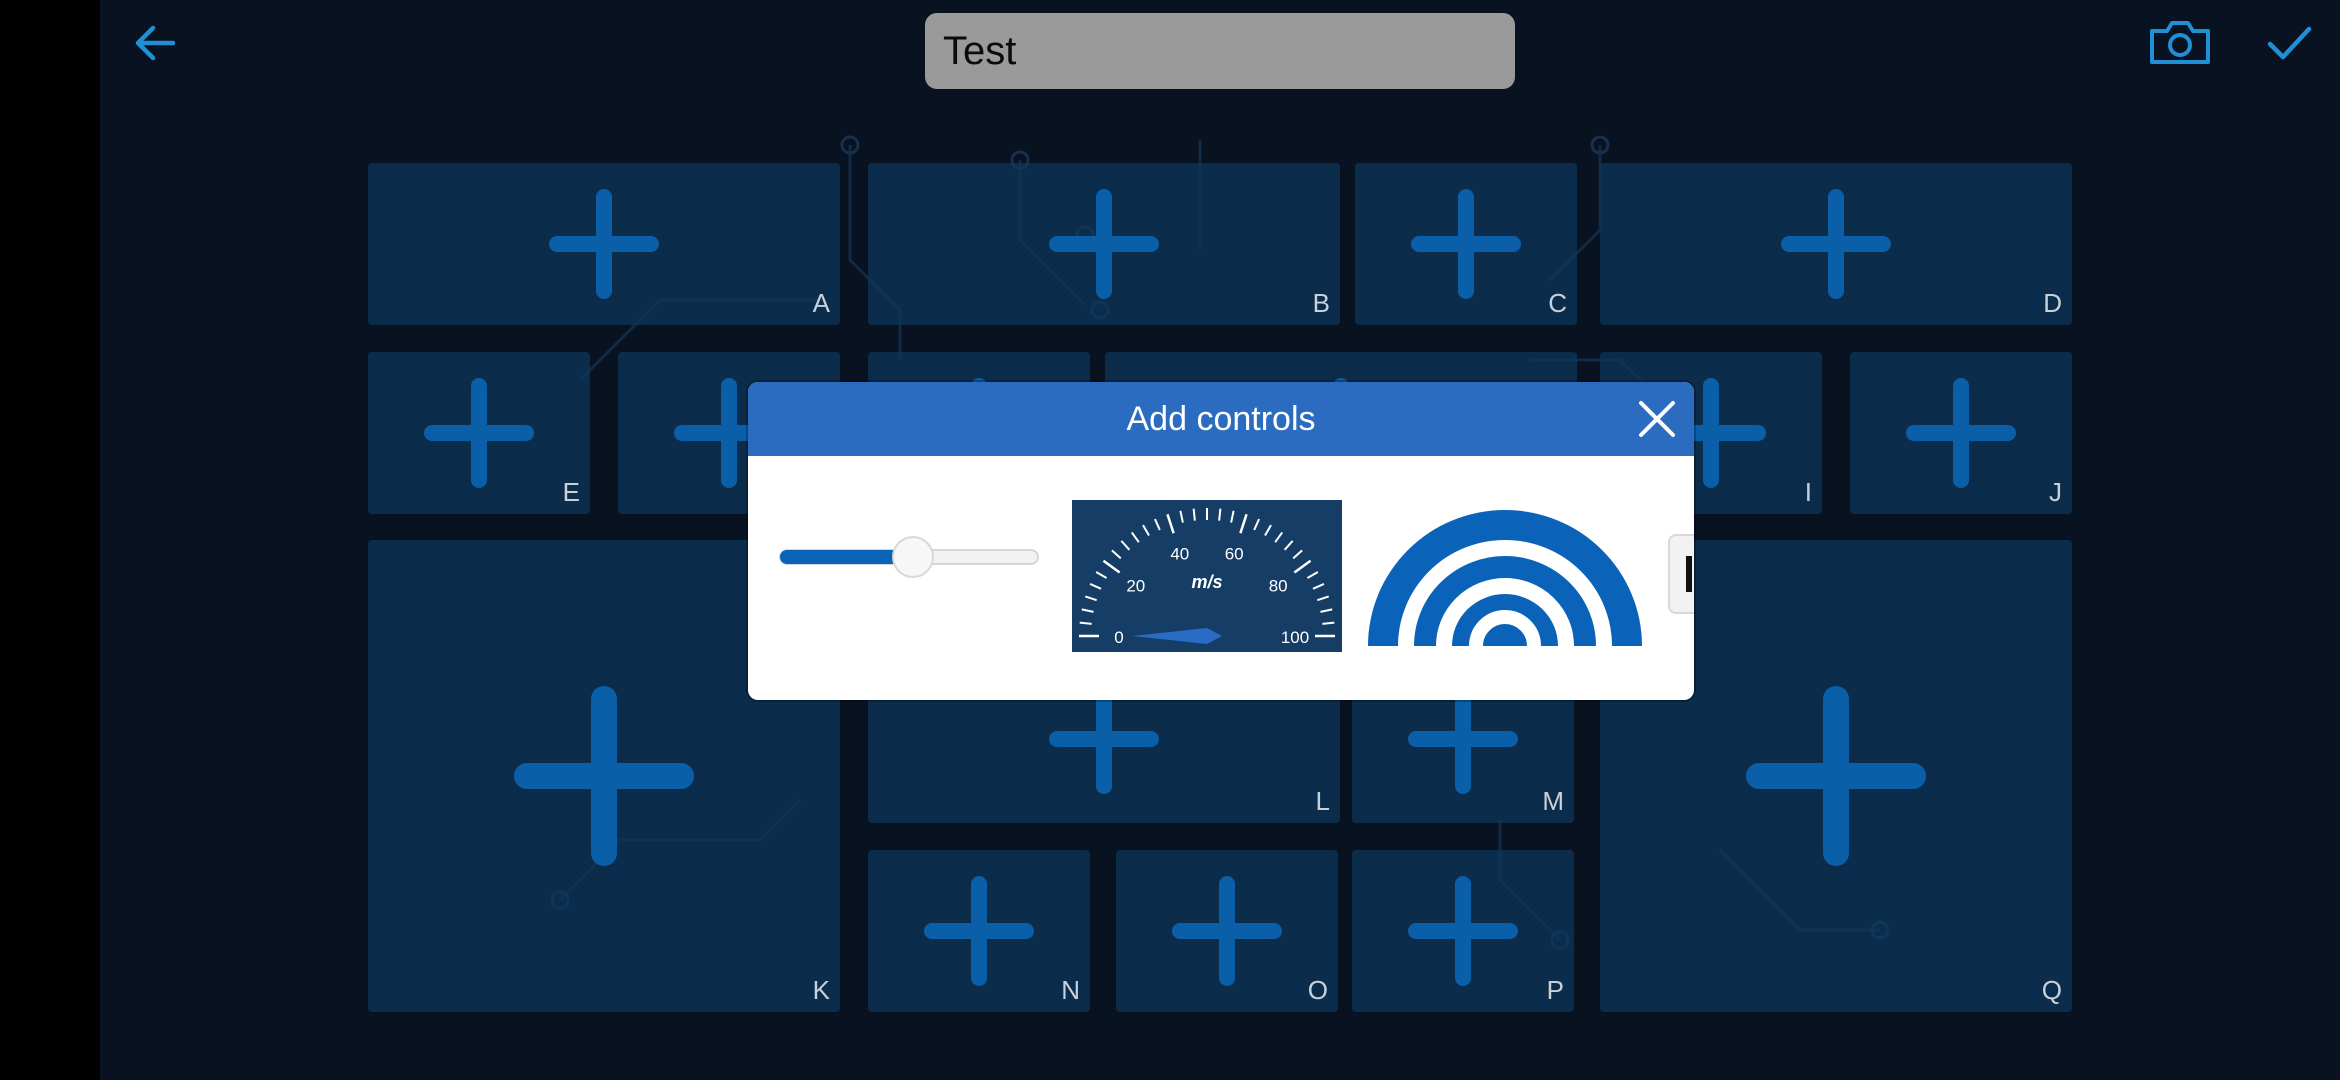 This screenshot has height=1080, width=2340. I want to click on tile-label: E, so click(571, 492).